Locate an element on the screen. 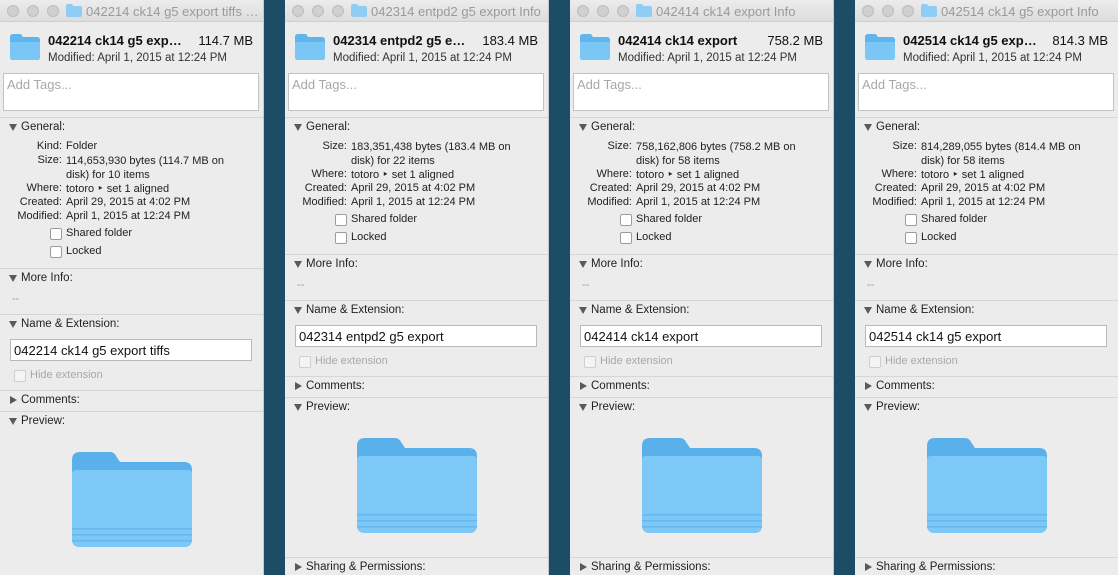 The width and height of the screenshot is (1118, 575). locked-label: Locked is located at coordinates (84, 251).